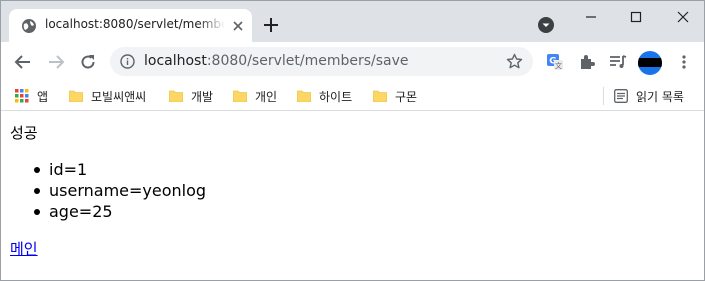 This screenshot has height=281, width=705. What do you see at coordinates (636, 17) in the screenshot?
I see `maximize-icon` at bounding box center [636, 17].